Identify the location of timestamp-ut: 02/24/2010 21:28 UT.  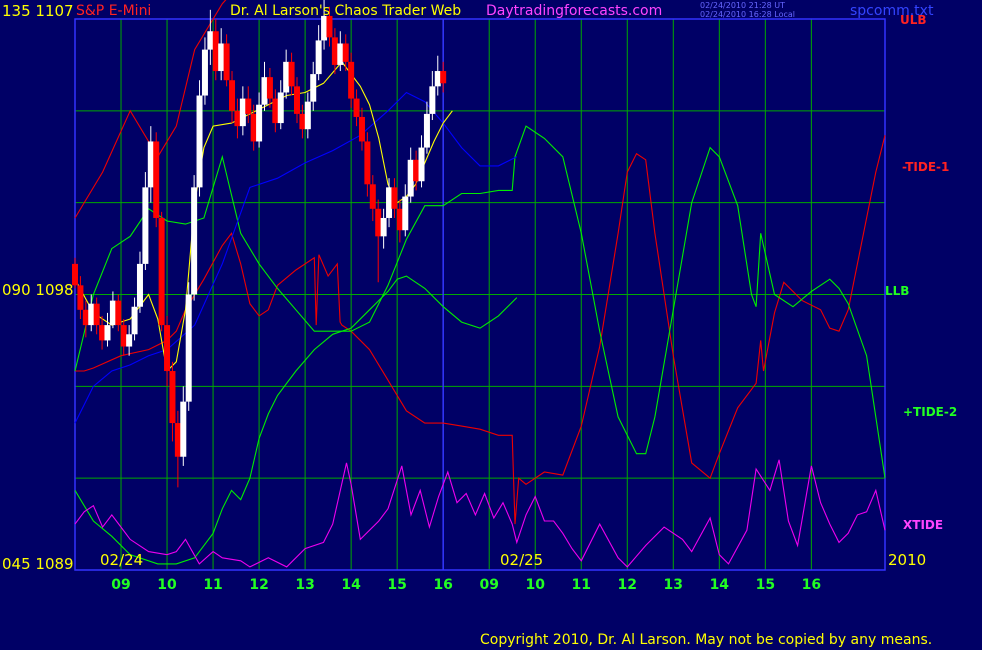
(742, 5).